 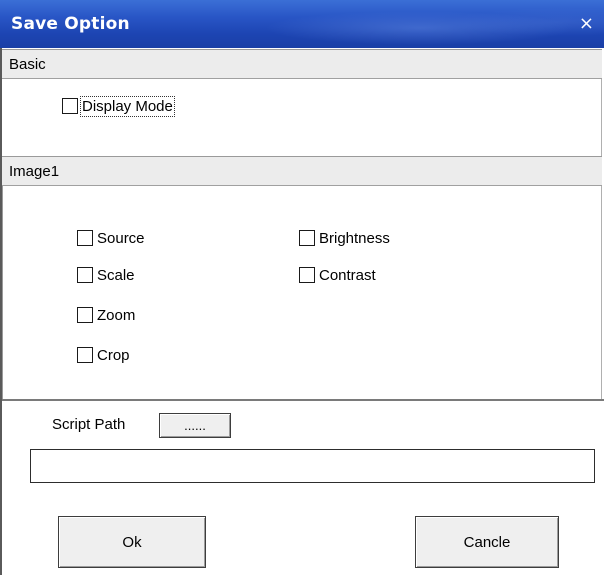 I want to click on title-bar-sheen, so click(x=372, y=24).